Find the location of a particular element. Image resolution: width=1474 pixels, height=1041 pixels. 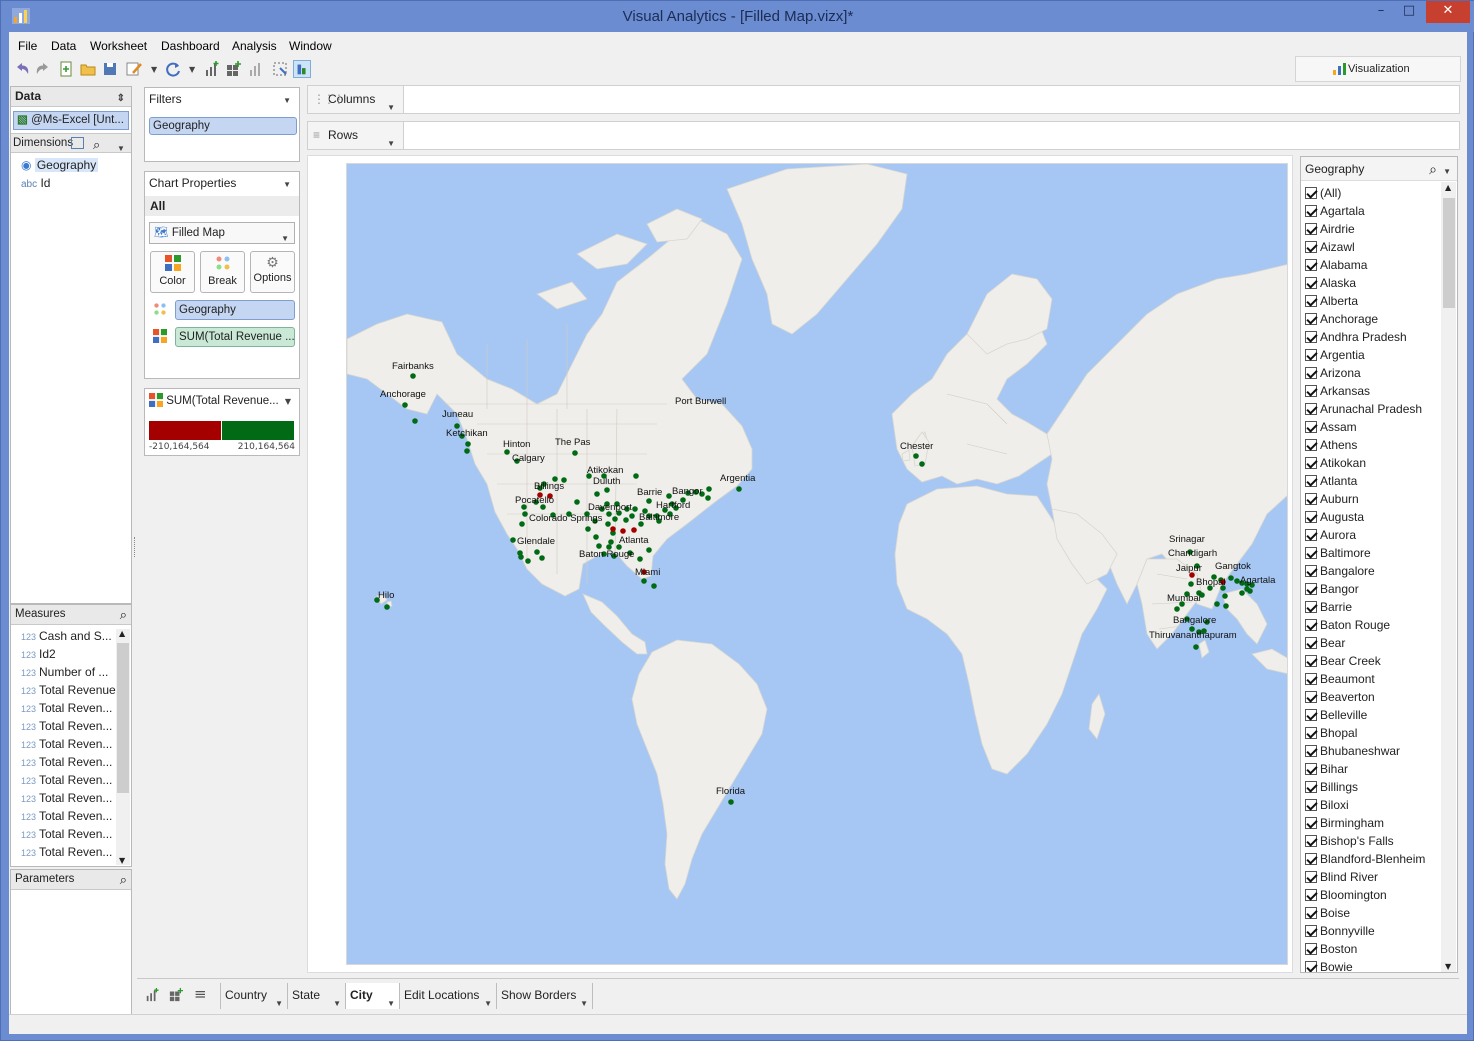

scroll-thumb is located at coordinates (1449, 253).